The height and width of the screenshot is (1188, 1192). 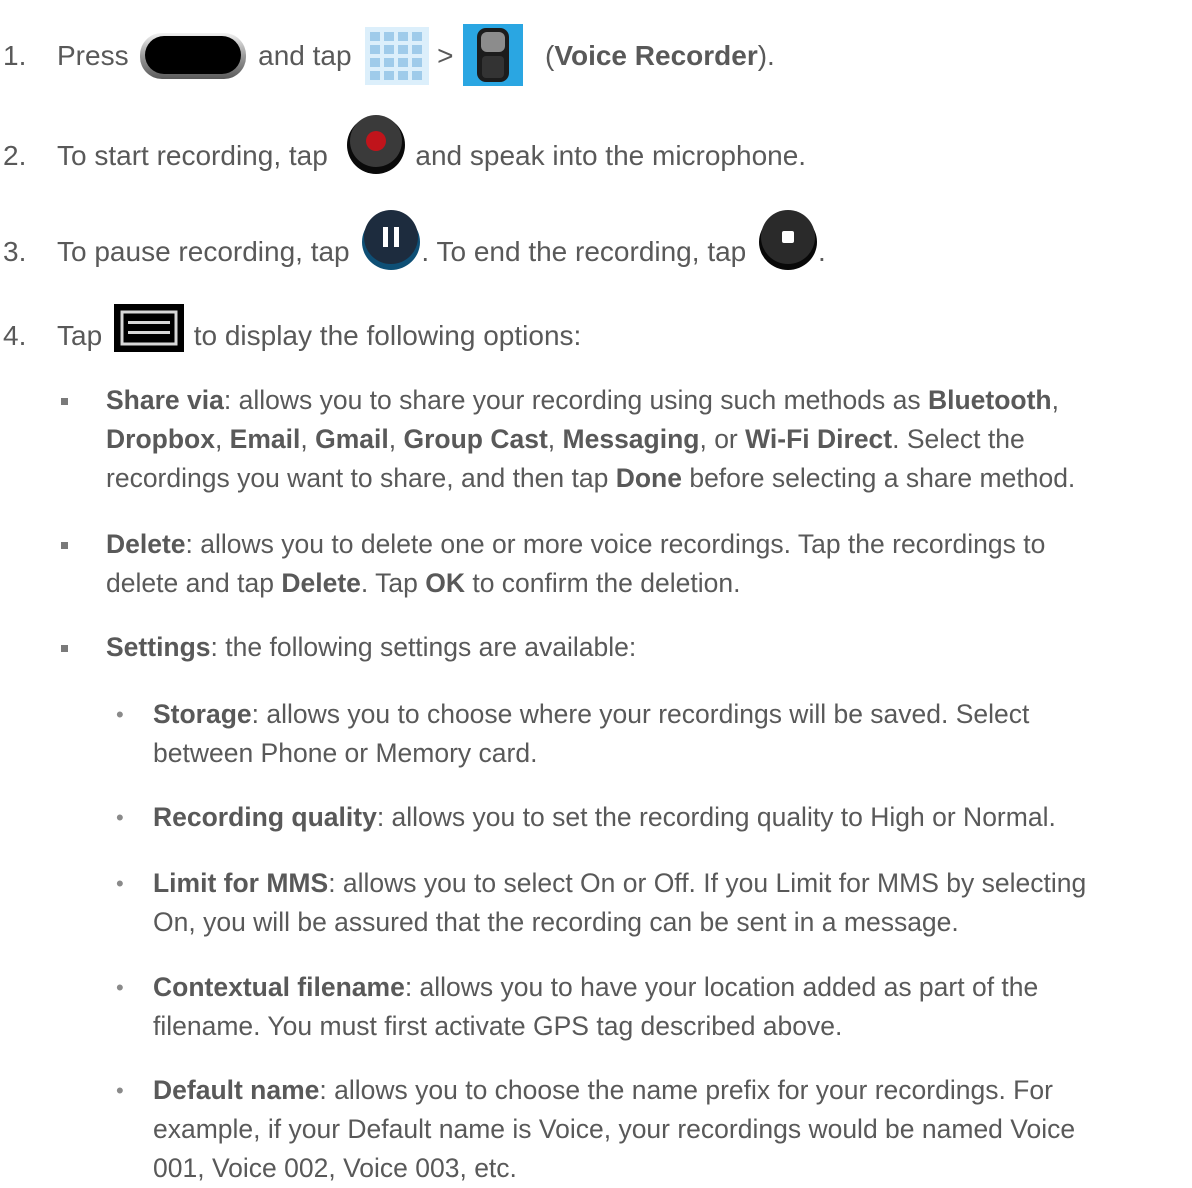 I want to click on step-number: 1., so click(x=15, y=55).